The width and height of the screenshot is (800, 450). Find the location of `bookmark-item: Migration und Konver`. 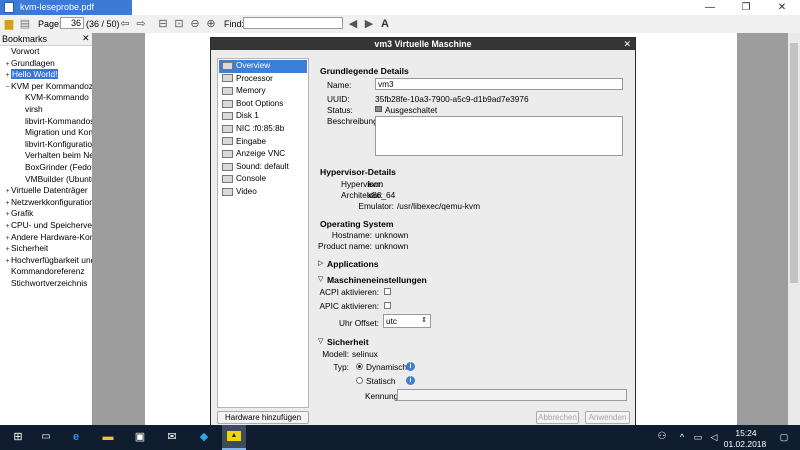

bookmark-item: Migration und Konver is located at coordinates (55, 133).